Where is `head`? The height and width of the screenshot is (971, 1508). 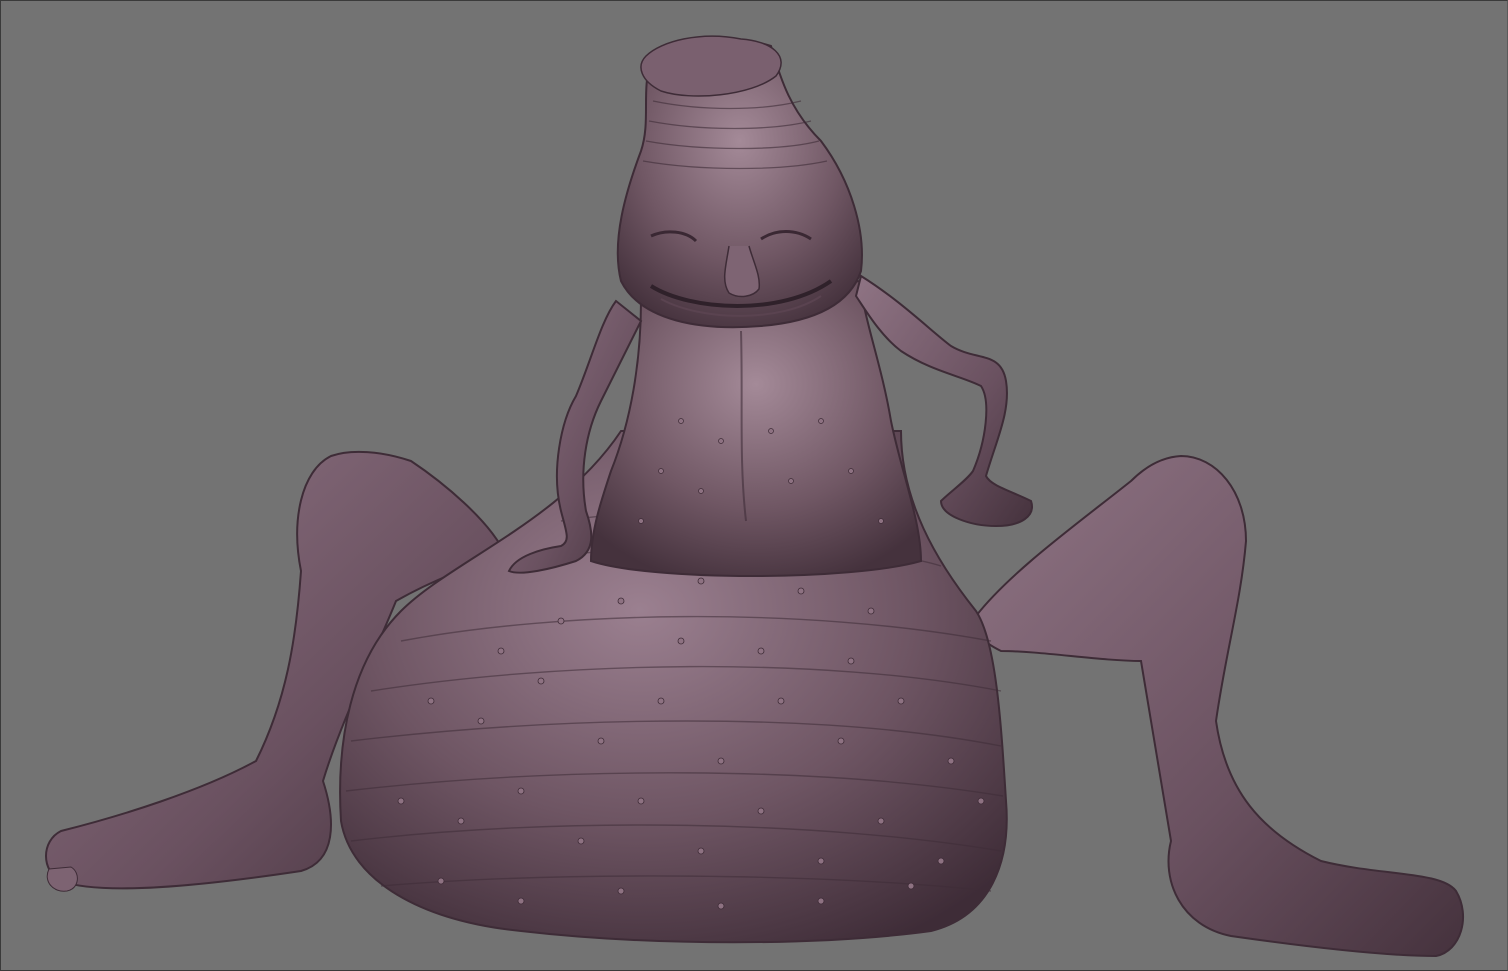
head is located at coordinates (739, 182).